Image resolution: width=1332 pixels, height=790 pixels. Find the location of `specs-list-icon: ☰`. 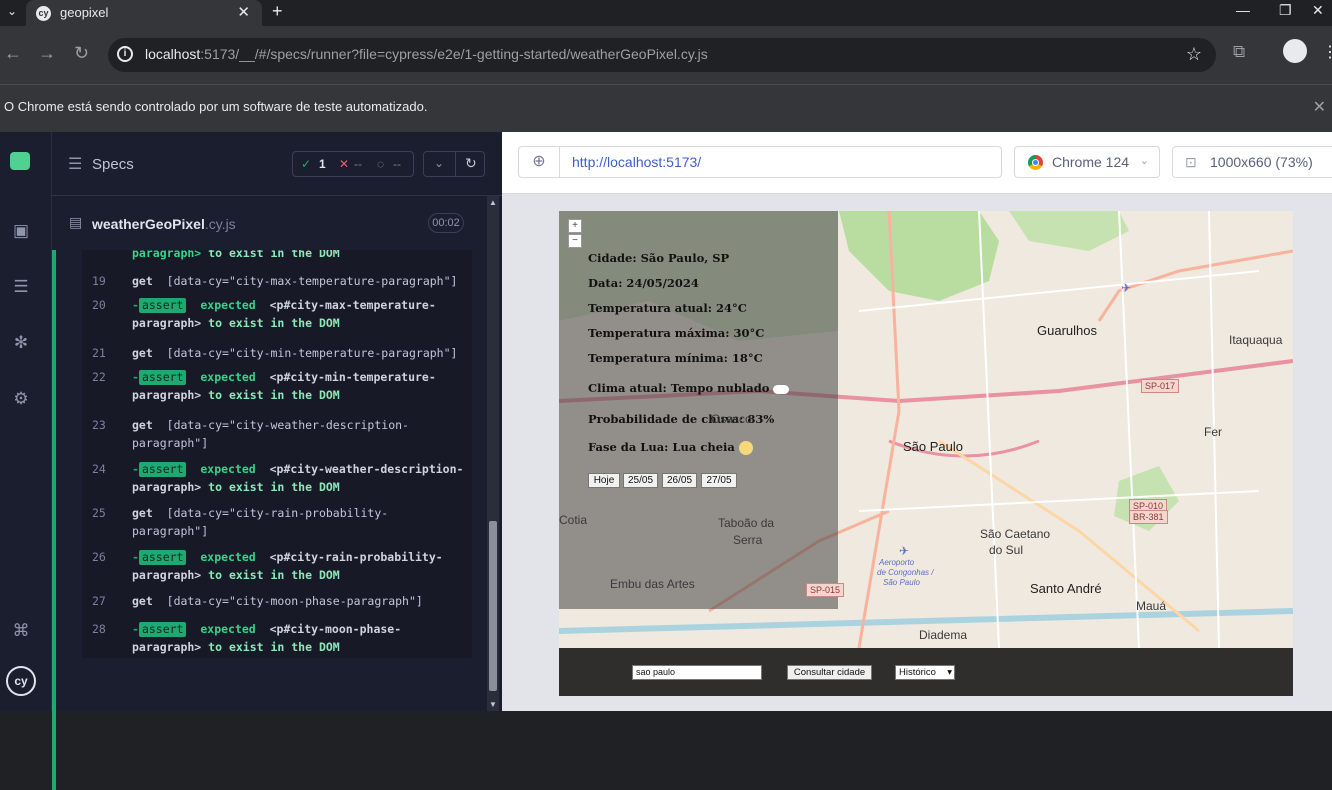

specs-list-icon: ☰ is located at coordinates (21, 287).